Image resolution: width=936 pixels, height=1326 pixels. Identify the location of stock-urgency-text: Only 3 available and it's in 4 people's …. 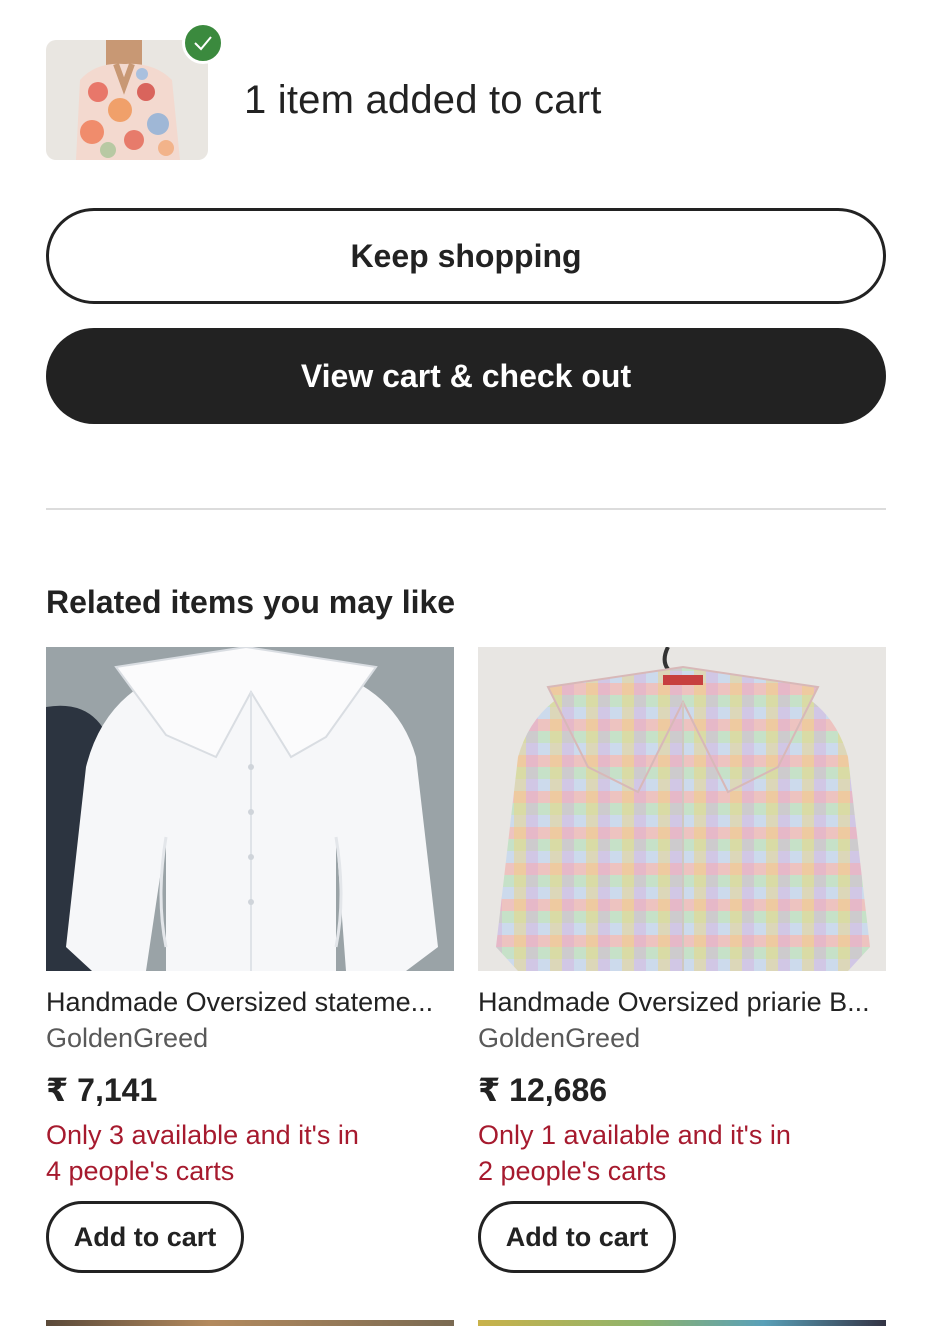
(246, 1153).